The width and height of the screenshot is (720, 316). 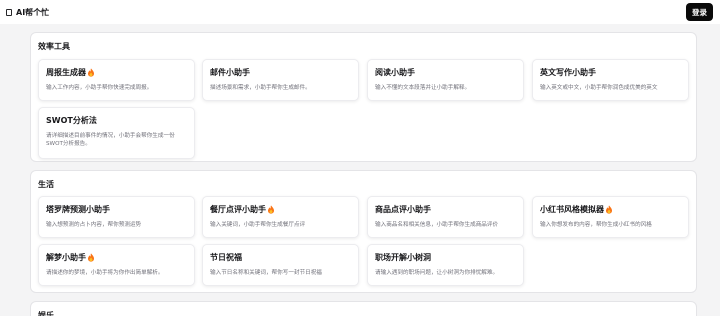 I want to click on card-title: 邮件小助手, so click(x=230, y=72).